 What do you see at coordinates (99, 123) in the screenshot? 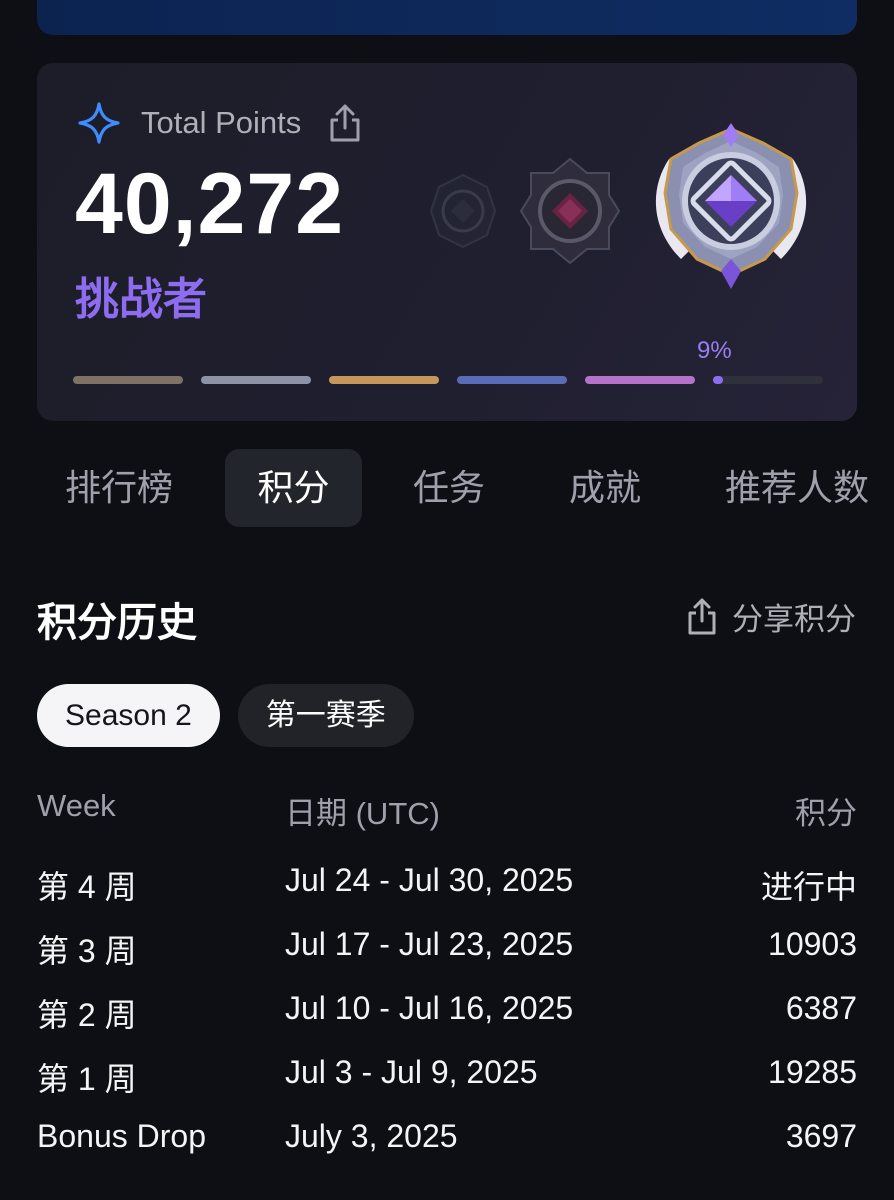
I see `sparkle-icon` at bounding box center [99, 123].